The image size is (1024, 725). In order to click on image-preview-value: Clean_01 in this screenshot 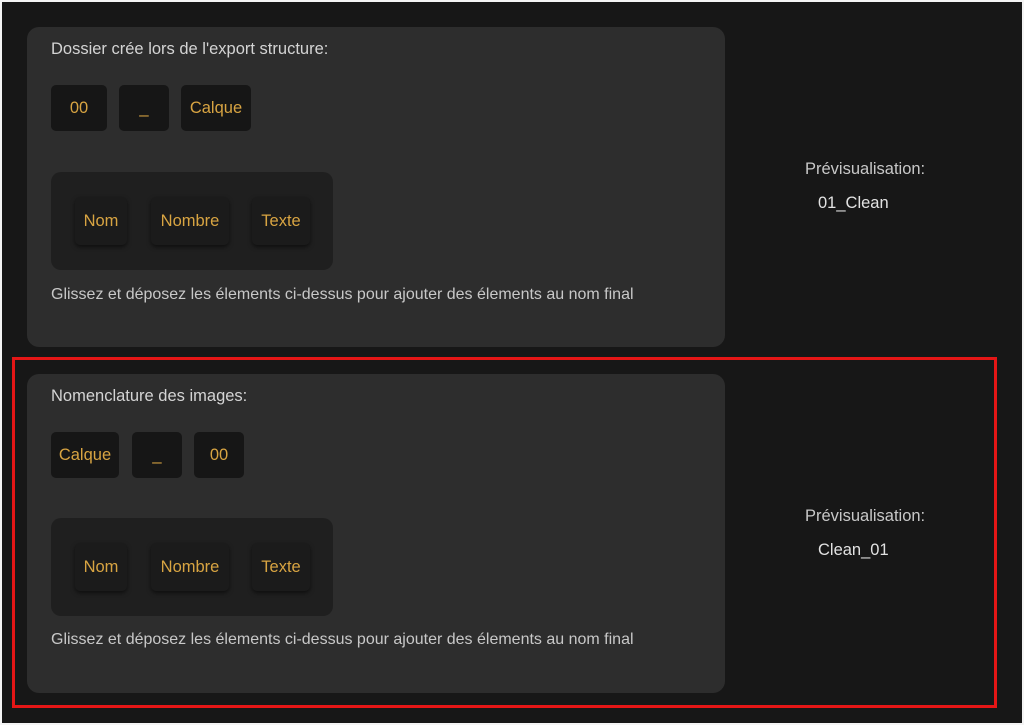, I will do `click(853, 550)`.